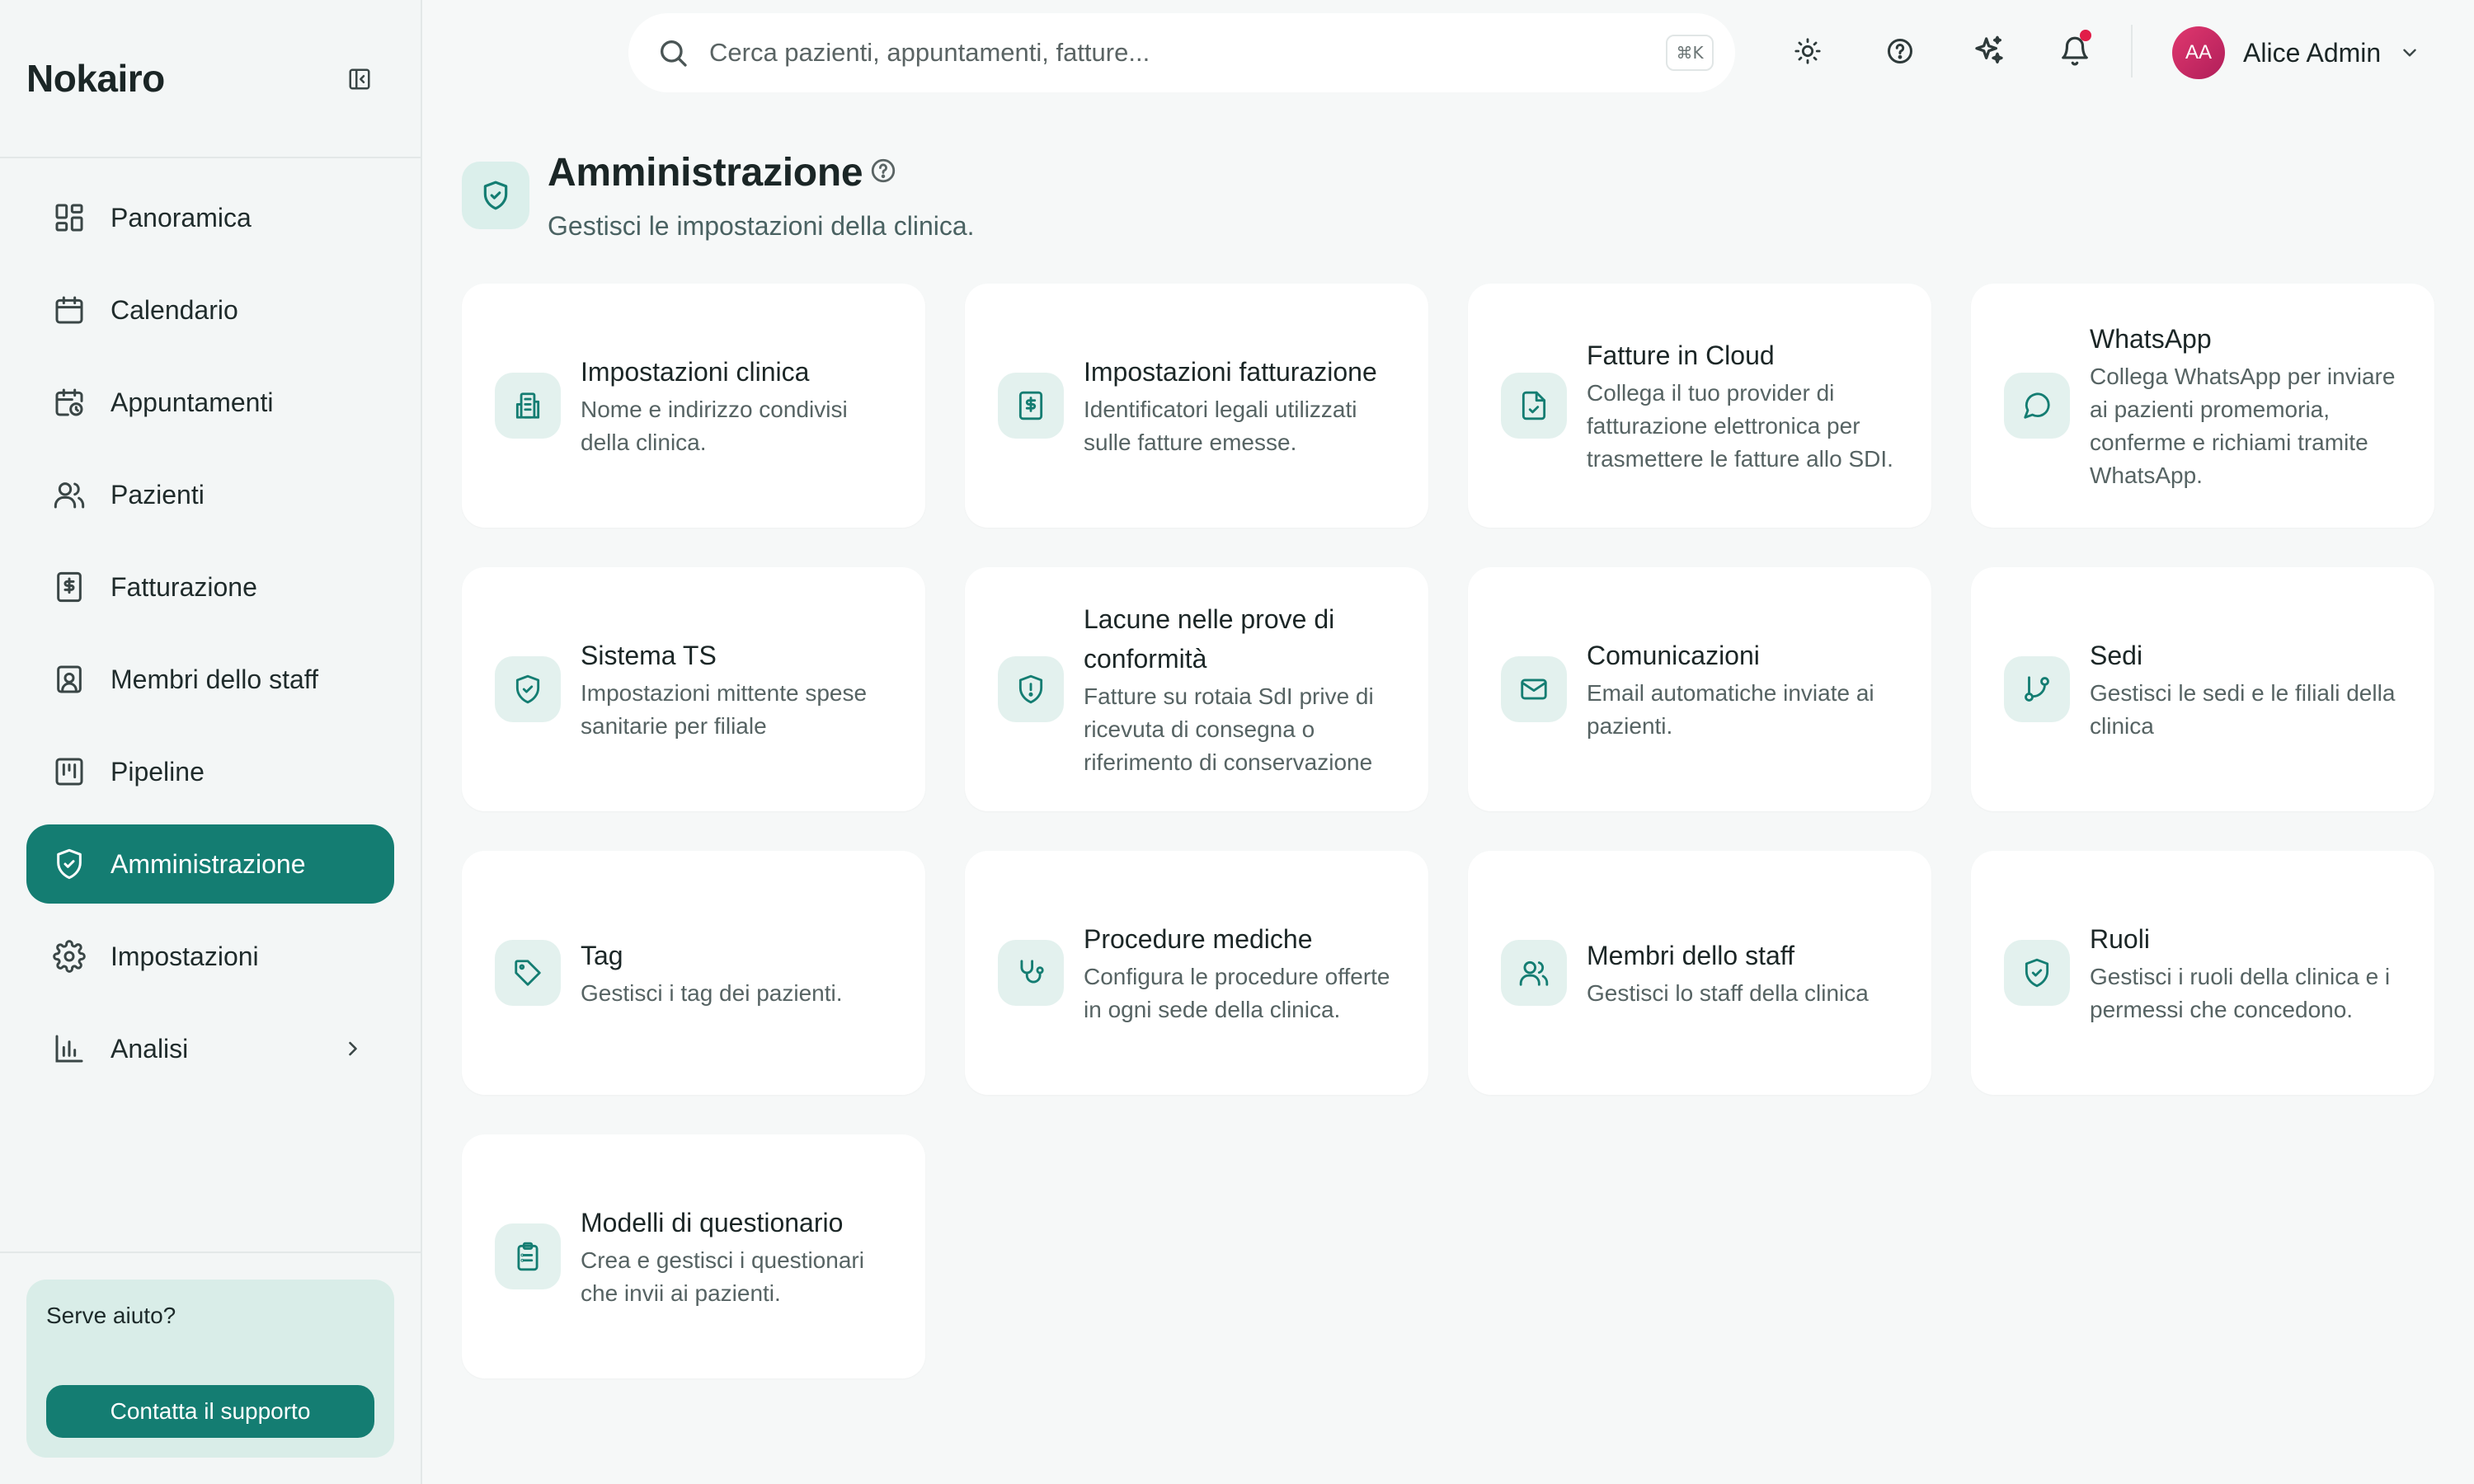  Describe the element at coordinates (210, 771) in the screenshot. I see `sidebar-item-pipeline: Pipeline` at that location.